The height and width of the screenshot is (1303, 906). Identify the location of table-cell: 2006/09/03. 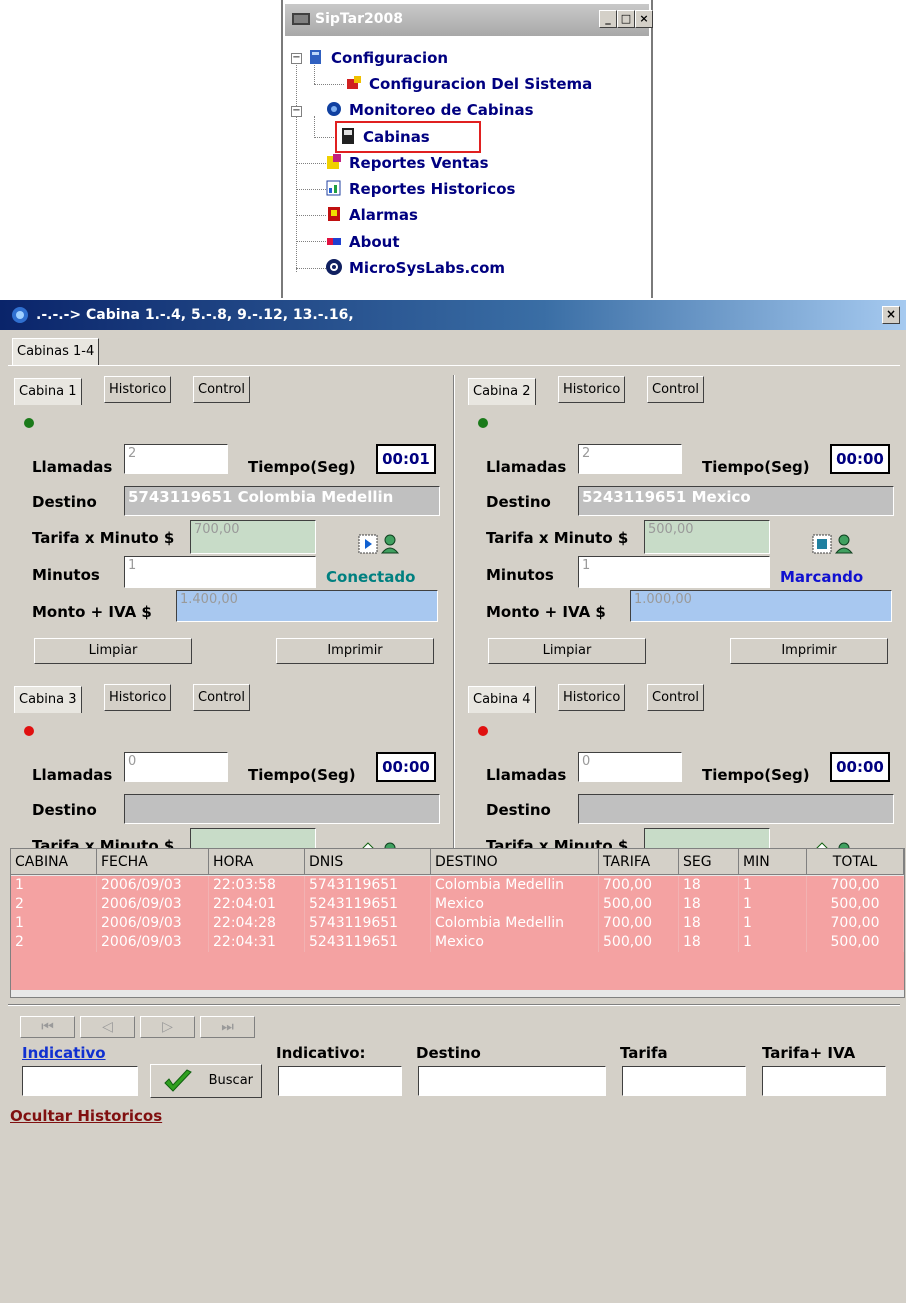
(153, 904).